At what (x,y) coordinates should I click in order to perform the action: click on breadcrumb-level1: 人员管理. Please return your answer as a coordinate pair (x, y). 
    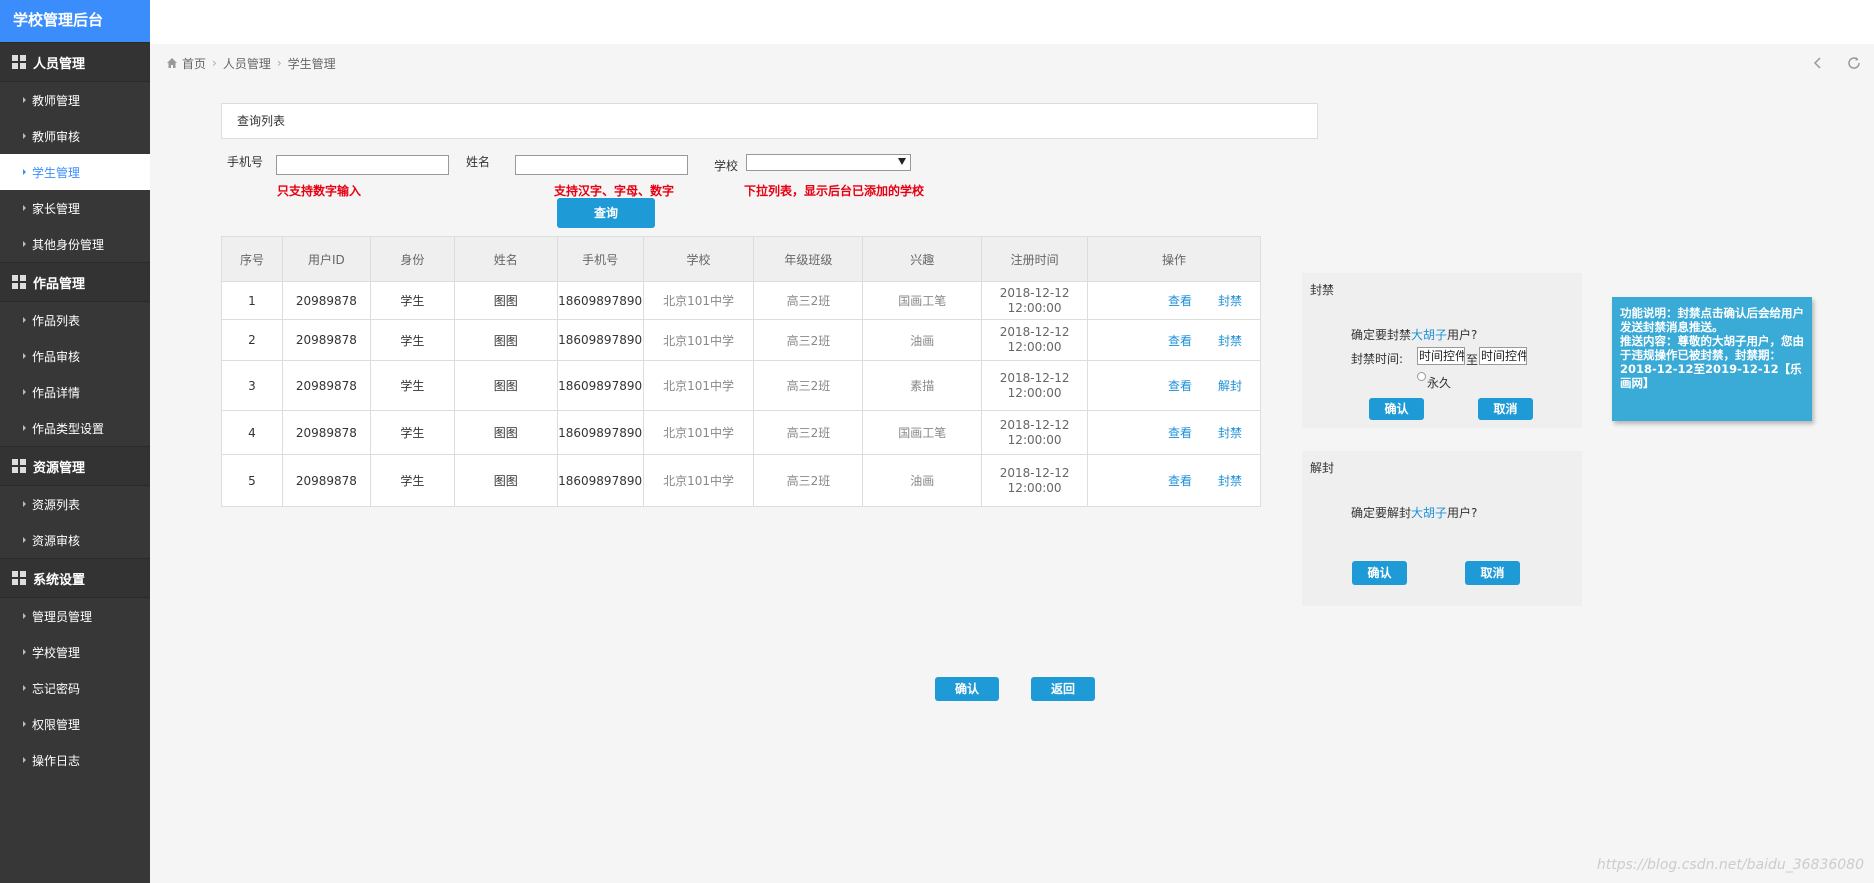
    Looking at the image, I should click on (247, 63).